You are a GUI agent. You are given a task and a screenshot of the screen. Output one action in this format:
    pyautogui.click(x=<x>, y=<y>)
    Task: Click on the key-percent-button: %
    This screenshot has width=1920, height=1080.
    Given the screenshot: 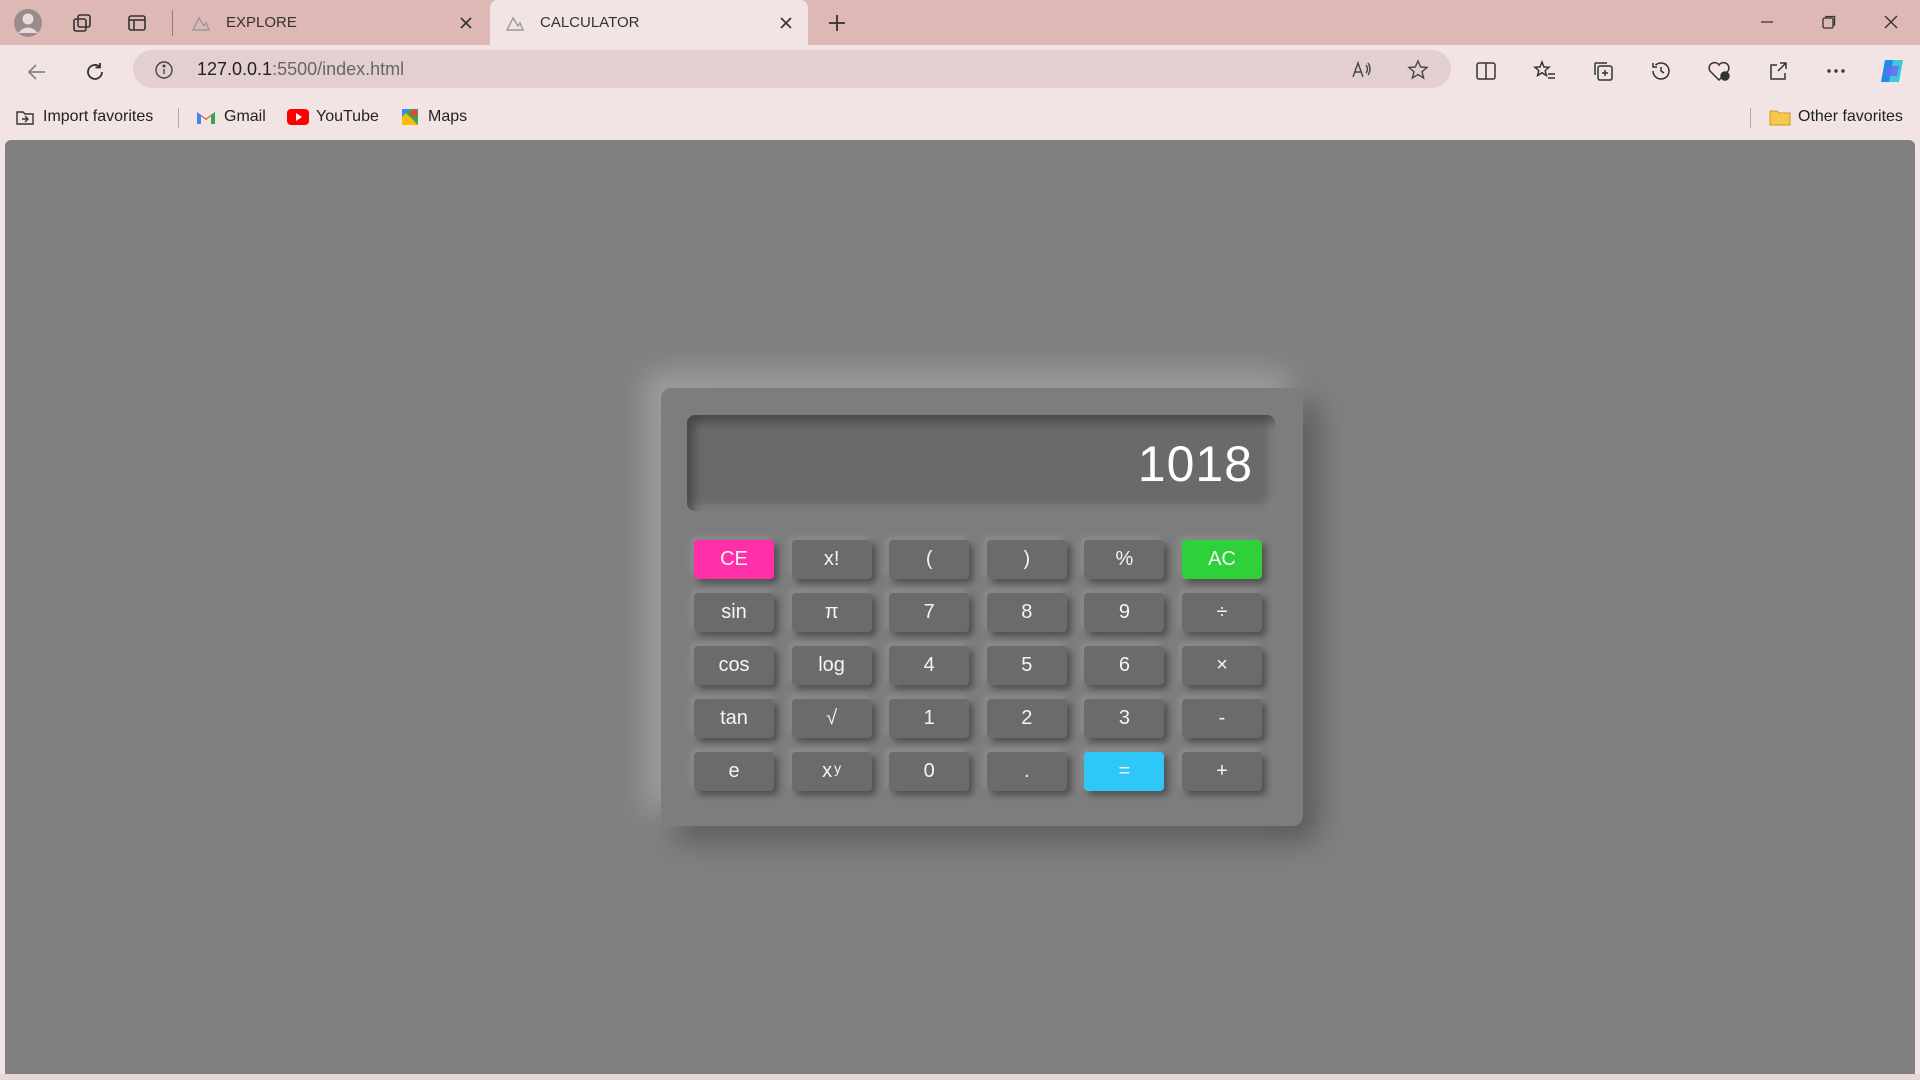 What is the action you would take?
    pyautogui.click(x=1124, y=559)
    